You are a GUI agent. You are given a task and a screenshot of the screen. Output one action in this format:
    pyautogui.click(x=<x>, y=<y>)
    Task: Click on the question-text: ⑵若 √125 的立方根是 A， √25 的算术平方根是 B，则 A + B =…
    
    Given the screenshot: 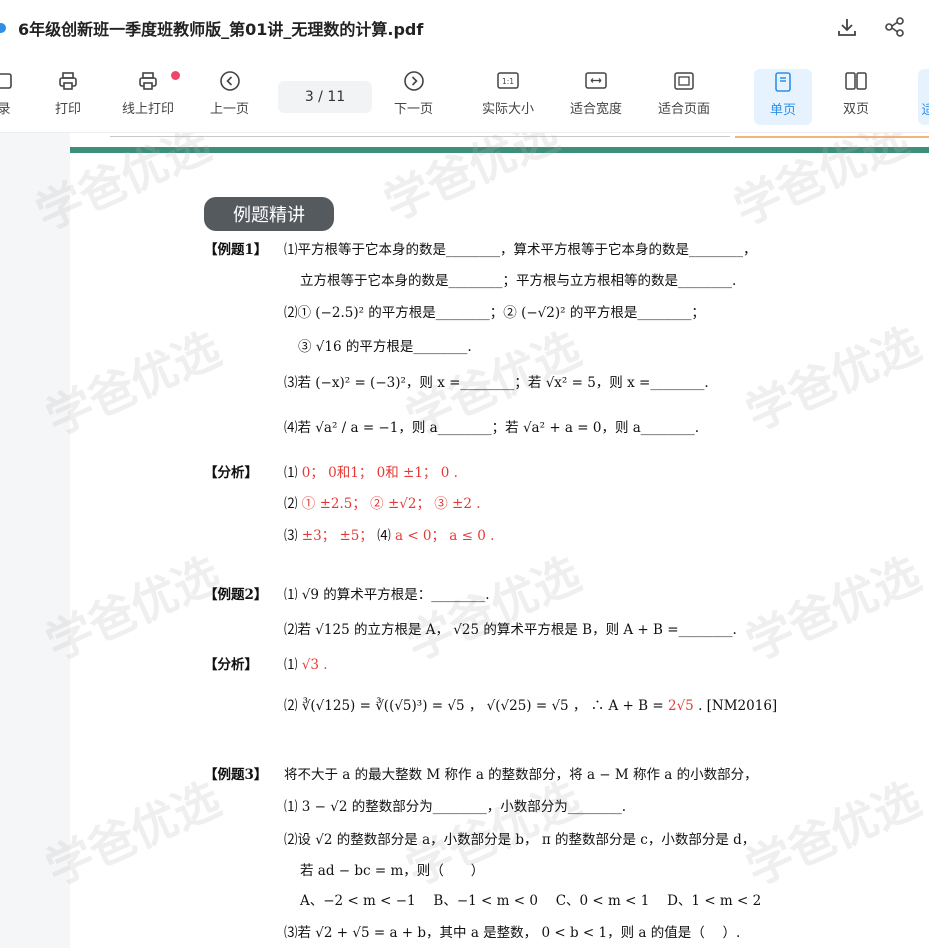 What is the action you would take?
    pyautogui.click(x=510, y=630)
    